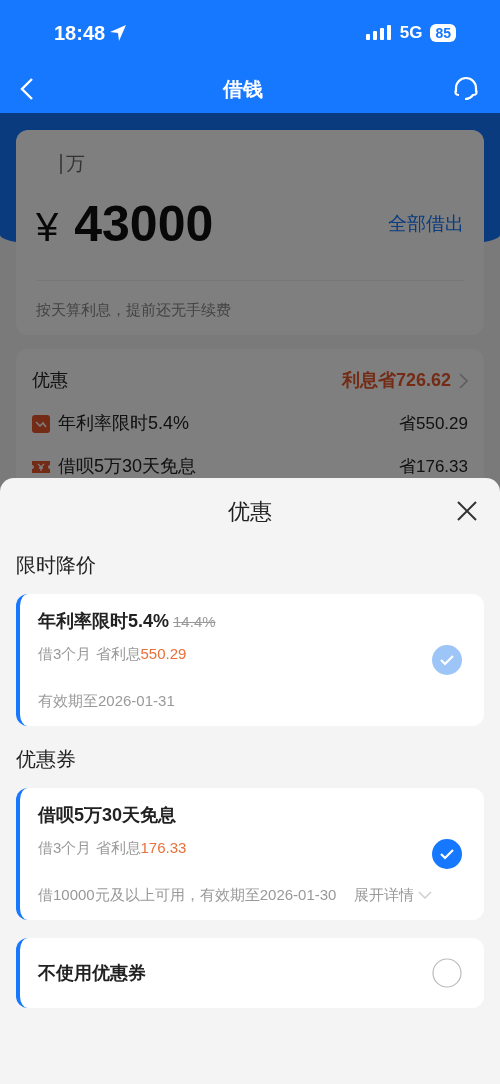  What do you see at coordinates (118, 32) in the screenshot?
I see `location-arrow-icon` at bounding box center [118, 32].